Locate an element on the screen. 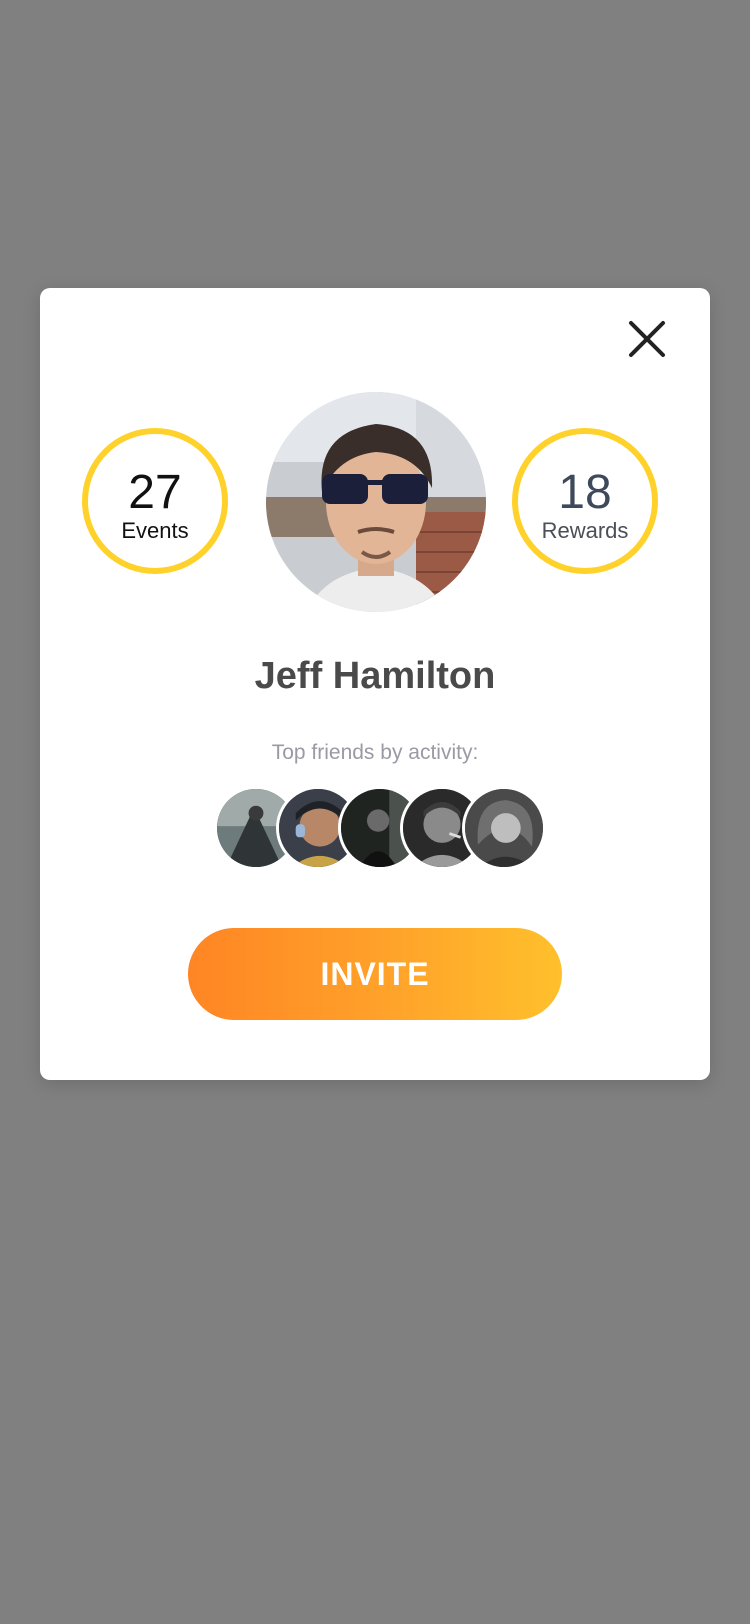  rewards-label: Rewards is located at coordinates (585, 530).